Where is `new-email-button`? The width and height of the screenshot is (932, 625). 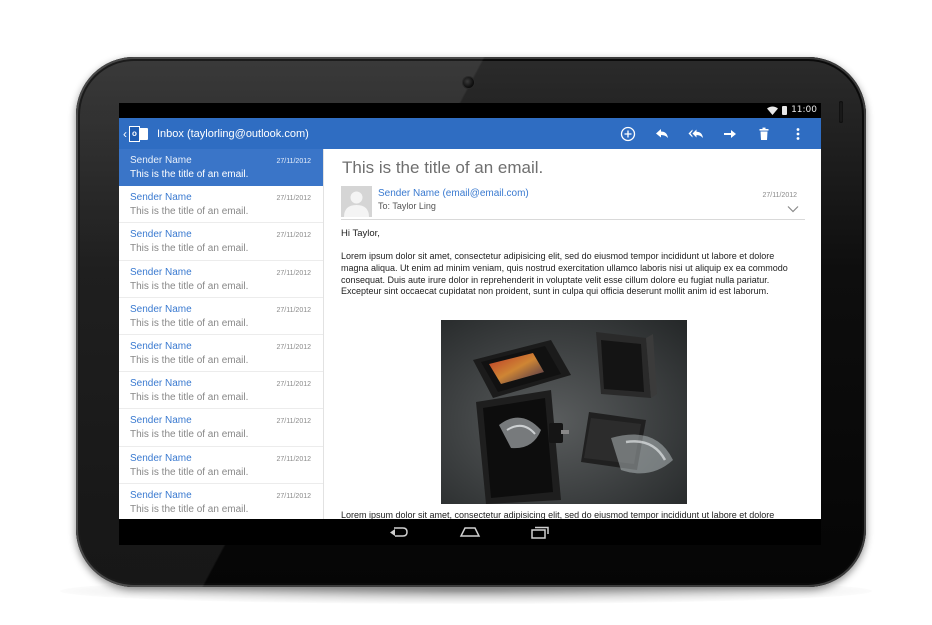
new-email-button is located at coordinates (628, 133).